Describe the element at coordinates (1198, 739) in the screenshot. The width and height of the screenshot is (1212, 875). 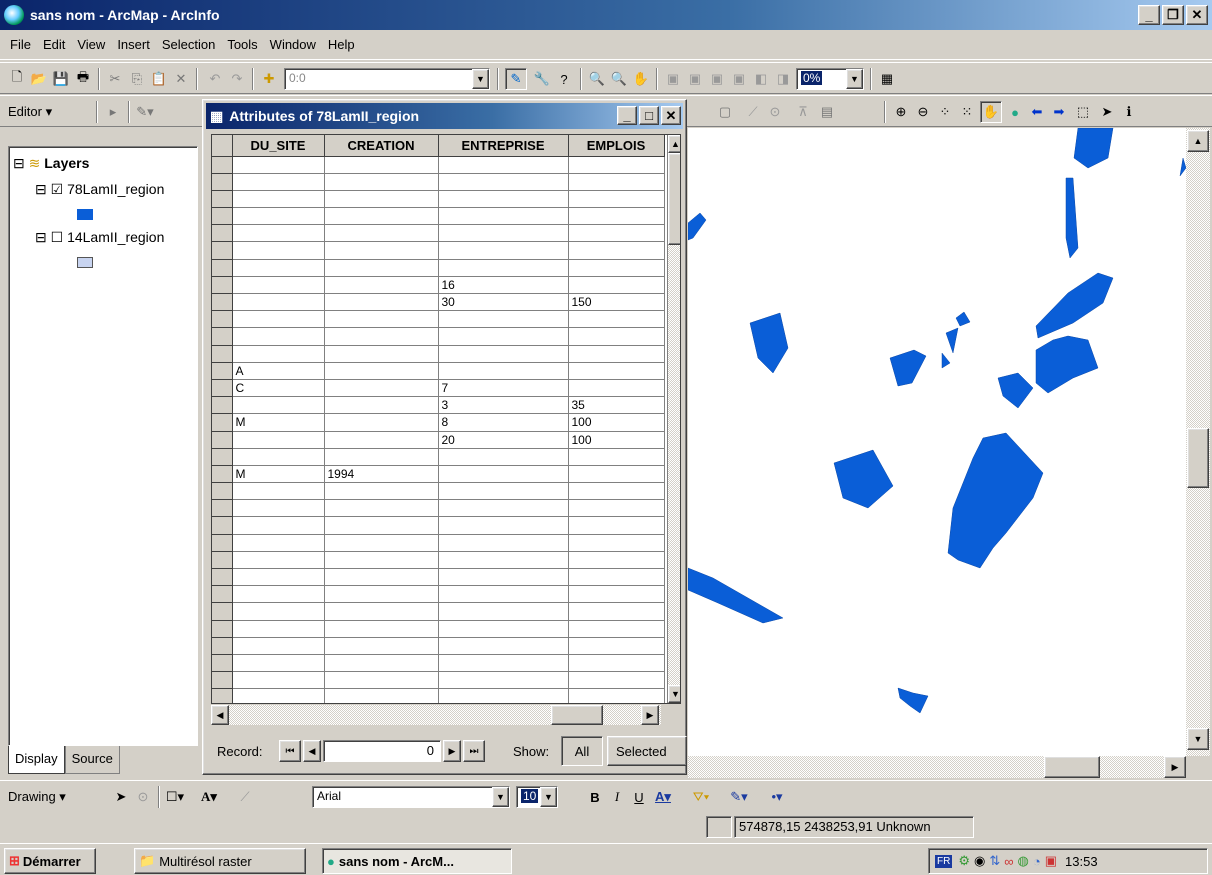
I see `map-scroll-down-button: ▼` at that location.